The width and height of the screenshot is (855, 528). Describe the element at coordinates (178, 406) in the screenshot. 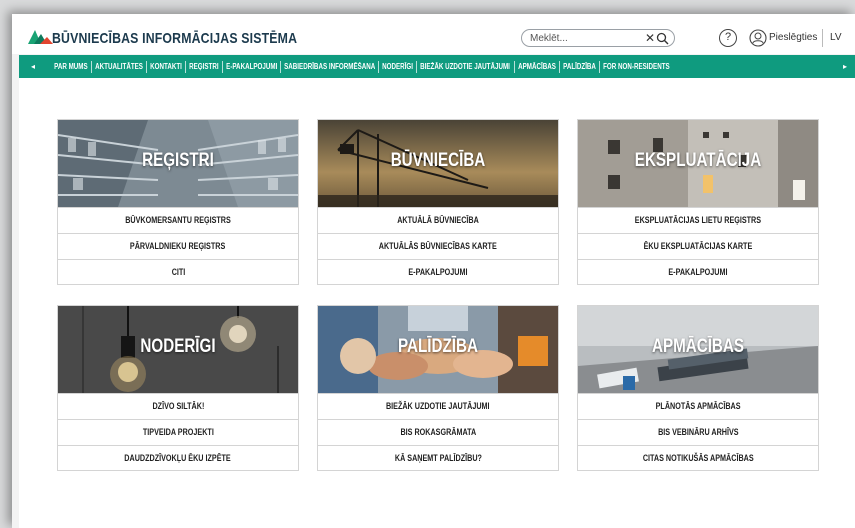

I see `card-link: DZĪVO SILTĀK!` at that location.